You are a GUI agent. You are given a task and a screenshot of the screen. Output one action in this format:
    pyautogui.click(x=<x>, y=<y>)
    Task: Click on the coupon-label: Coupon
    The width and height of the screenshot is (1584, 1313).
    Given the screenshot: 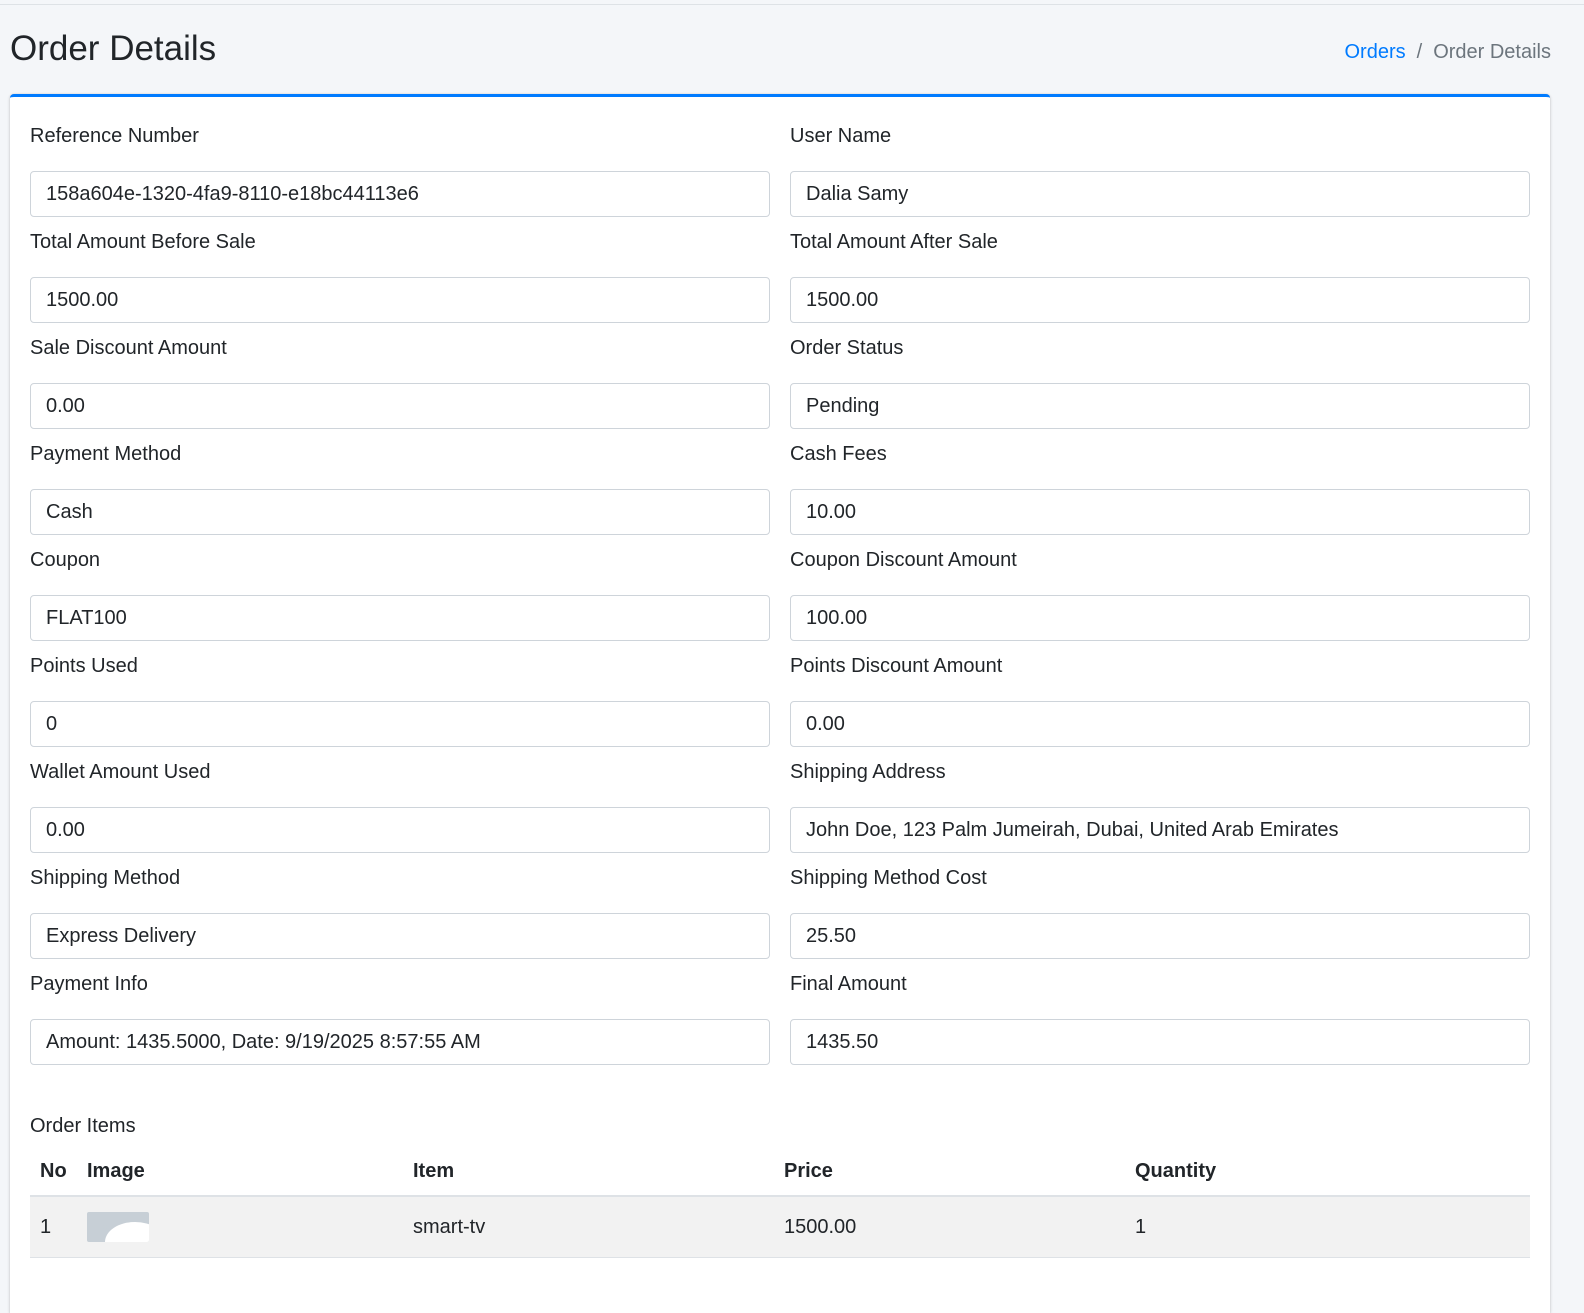 What is the action you would take?
    pyautogui.click(x=65, y=560)
    